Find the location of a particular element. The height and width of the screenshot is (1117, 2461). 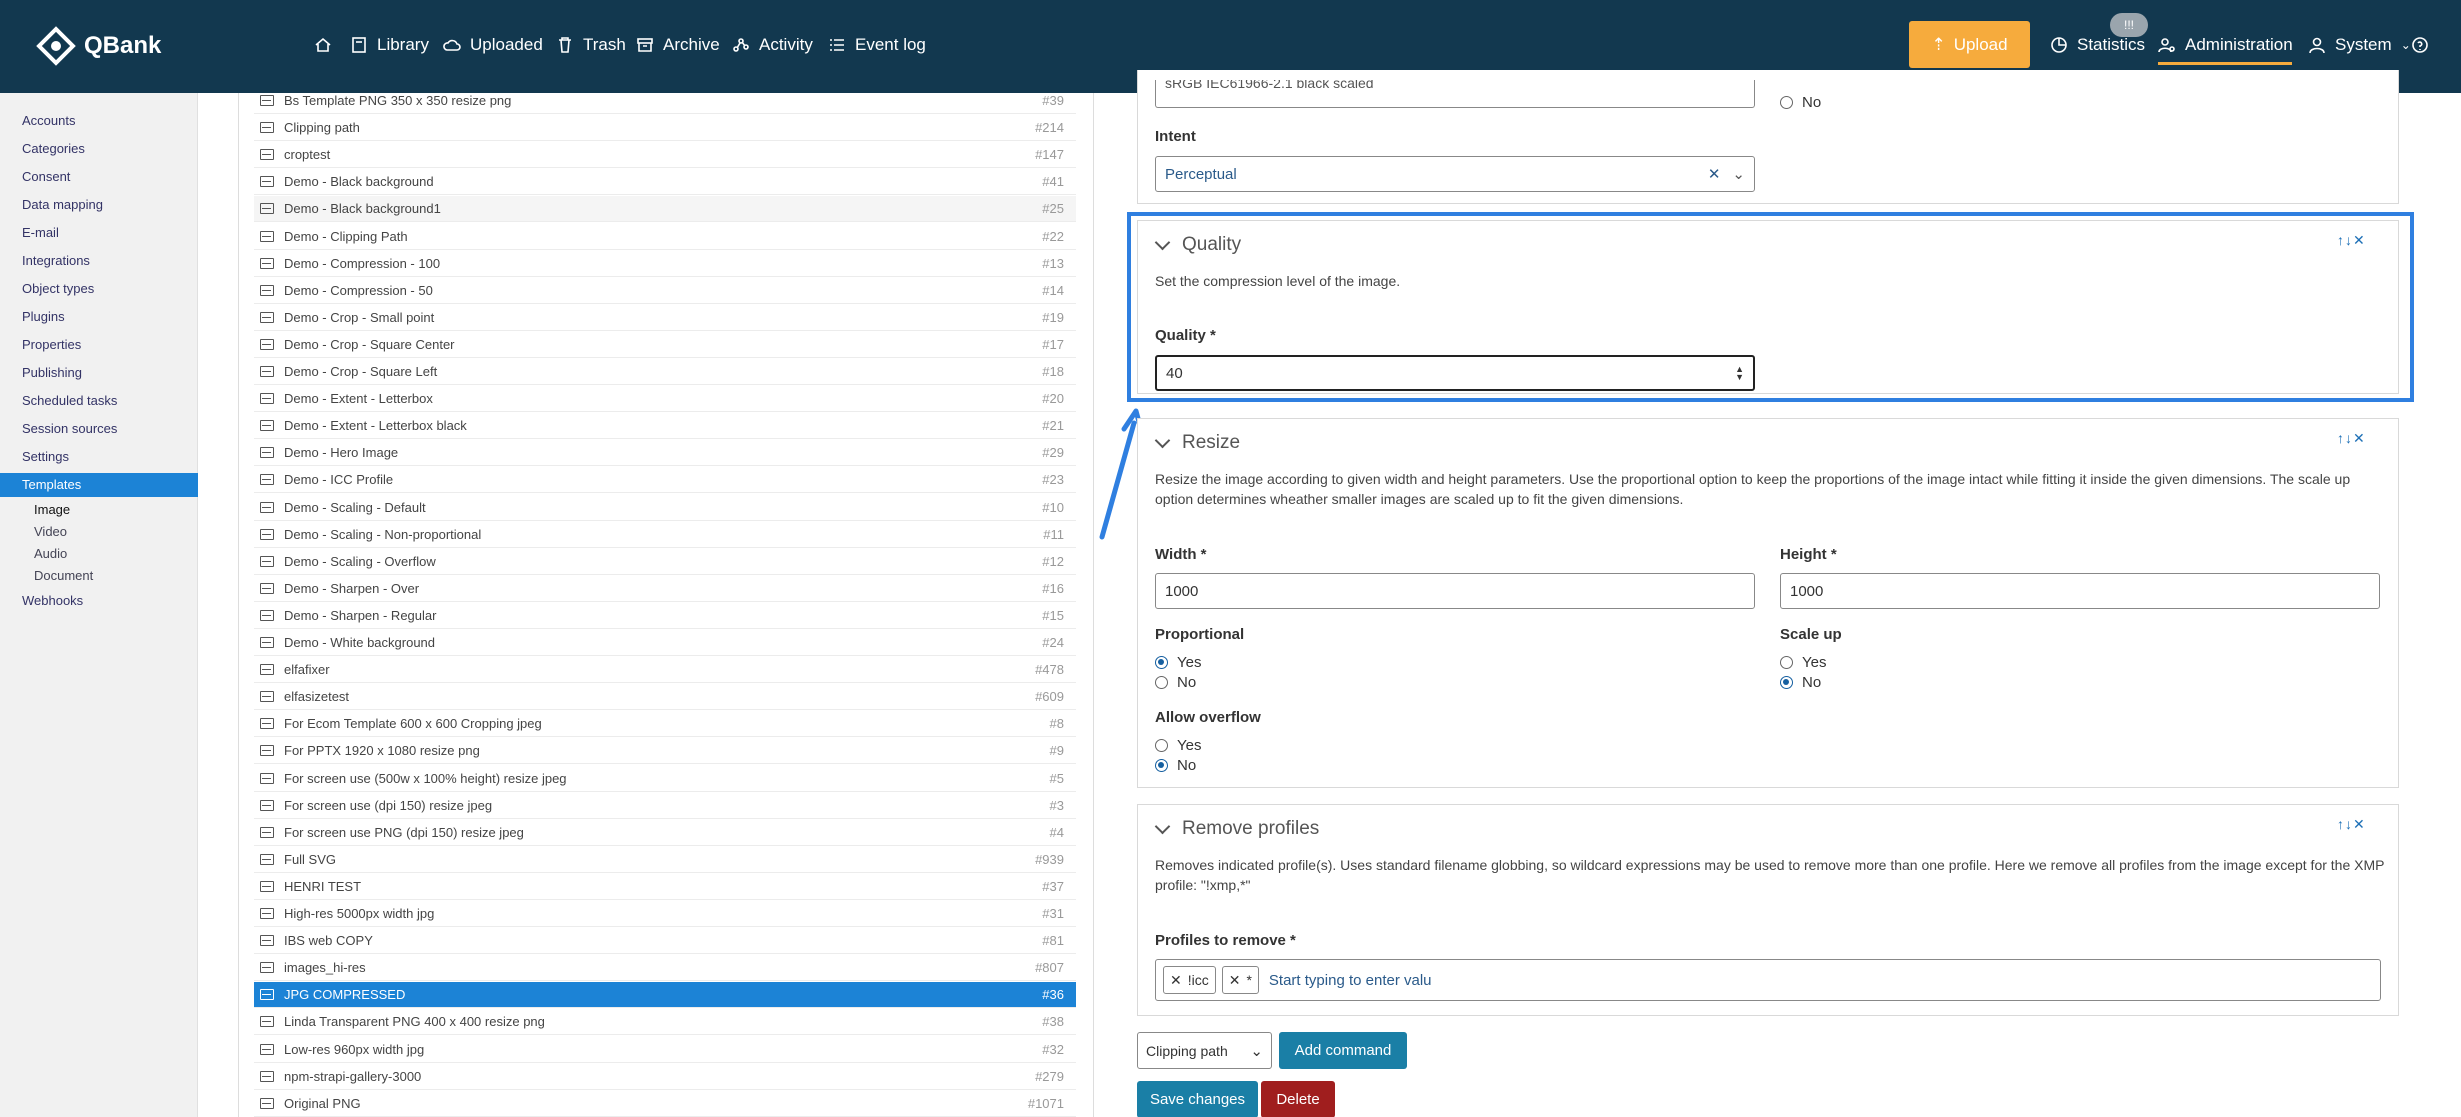

scale-up-no-radio: No is located at coordinates (1800, 682).